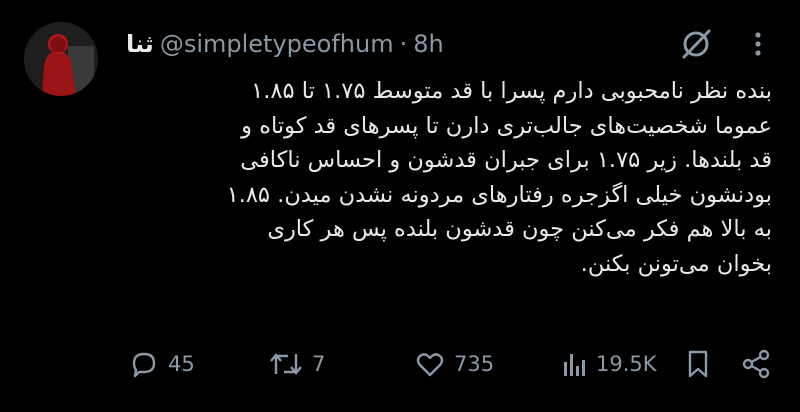  I want to click on action-bar: 45 7 735 19.5K, so click(453, 364).